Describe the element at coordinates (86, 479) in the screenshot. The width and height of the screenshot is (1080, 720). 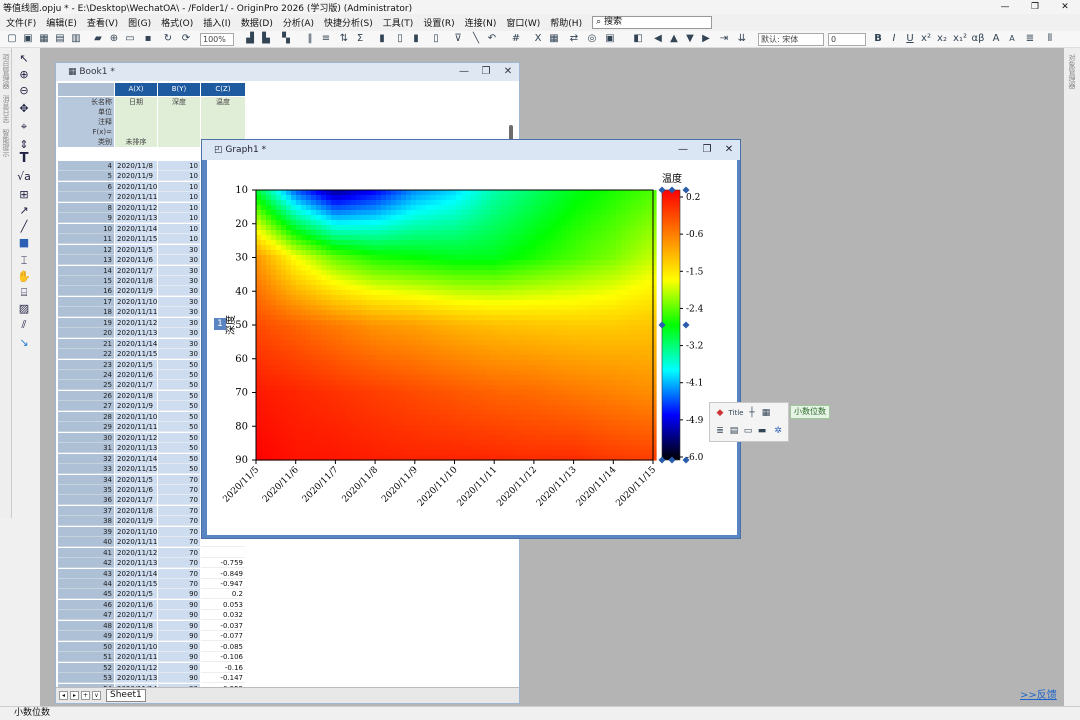
I see `row-header: 34` at that location.